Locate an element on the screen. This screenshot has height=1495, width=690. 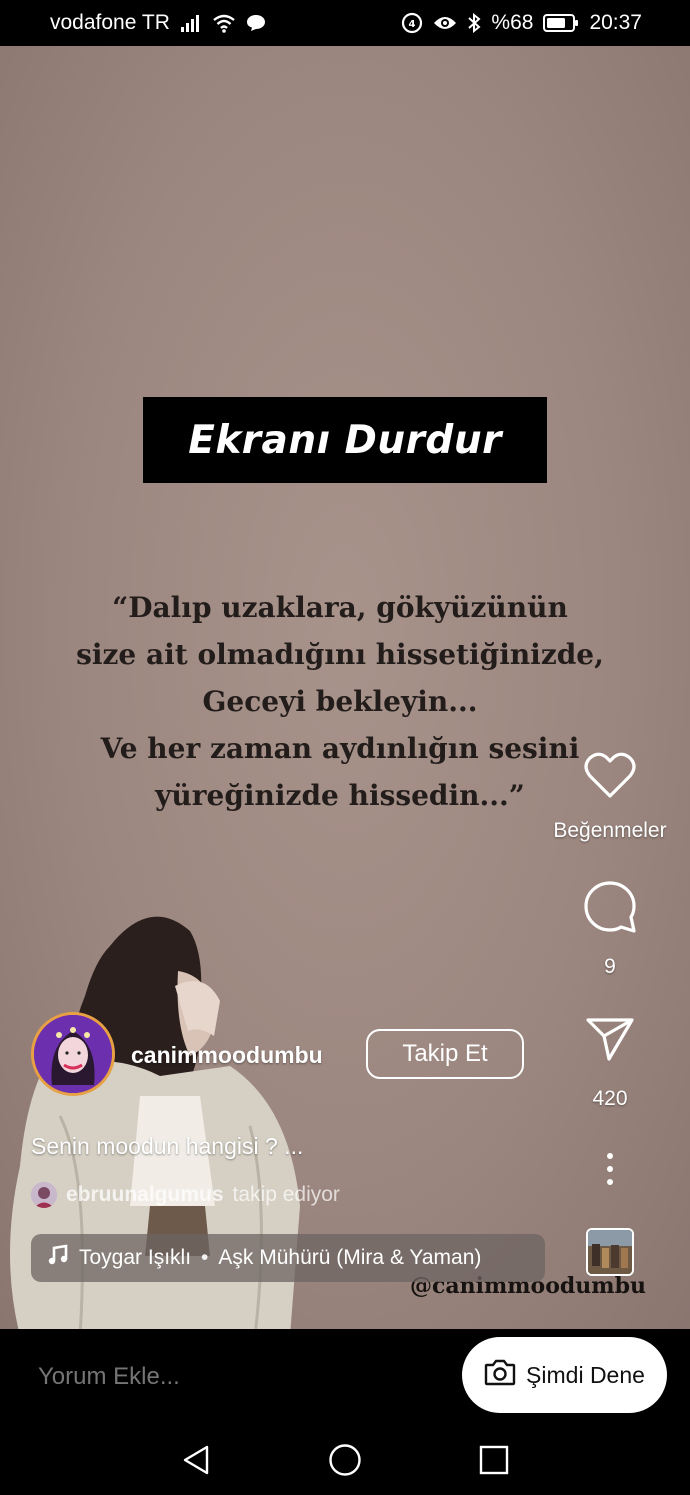
profile-avatar is located at coordinates (73, 1054).